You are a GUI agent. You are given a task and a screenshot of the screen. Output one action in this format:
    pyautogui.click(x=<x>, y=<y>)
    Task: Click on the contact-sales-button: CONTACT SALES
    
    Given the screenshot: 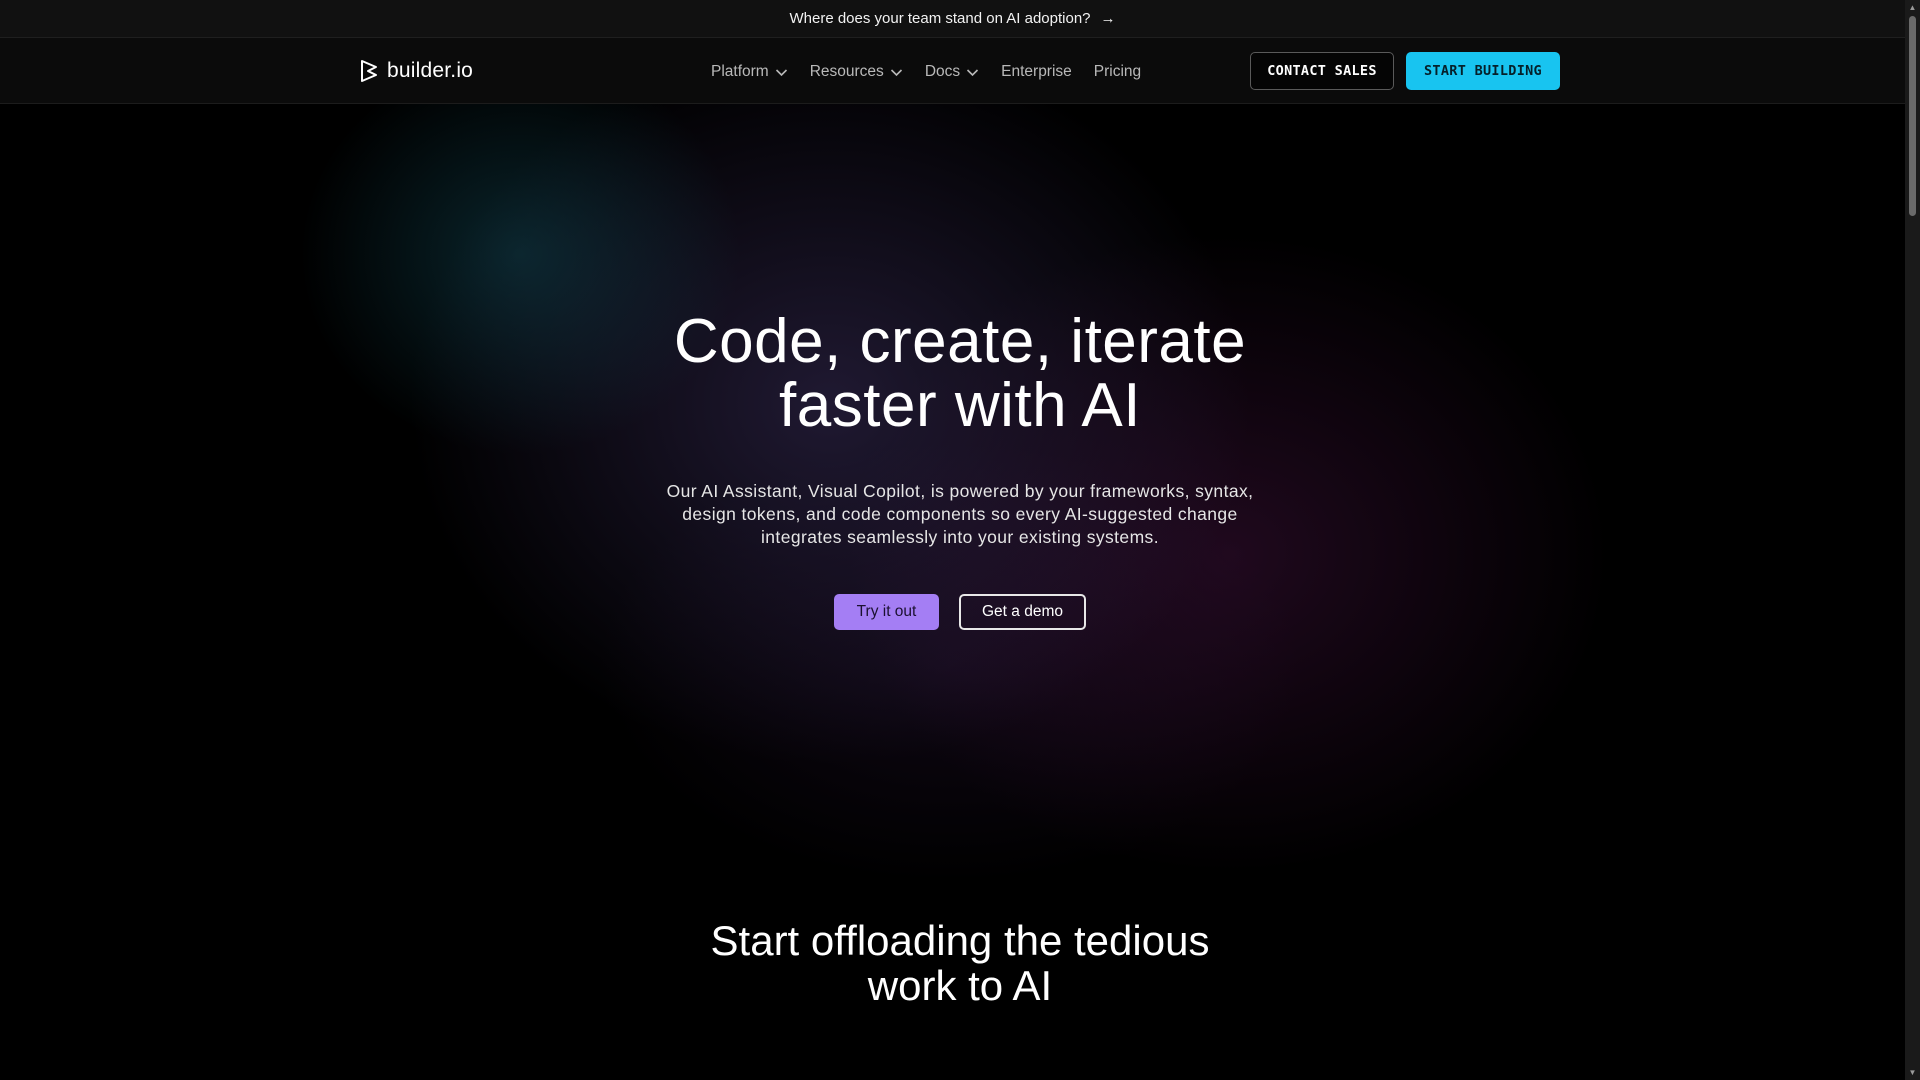 What is the action you would take?
    pyautogui.click(x=1322, y=71)
    